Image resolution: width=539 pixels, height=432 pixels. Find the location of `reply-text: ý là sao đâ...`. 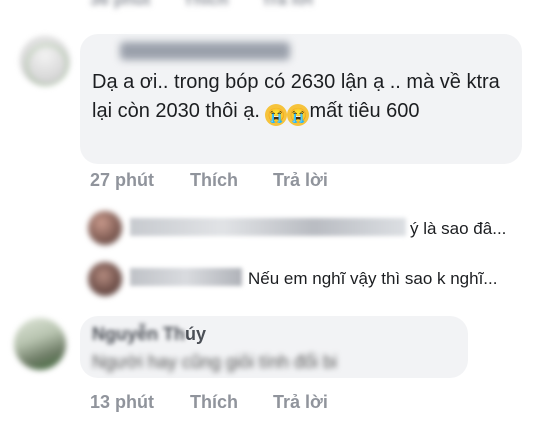

reply-text: ý là sao đâ... is located at coordinates (458, 228).